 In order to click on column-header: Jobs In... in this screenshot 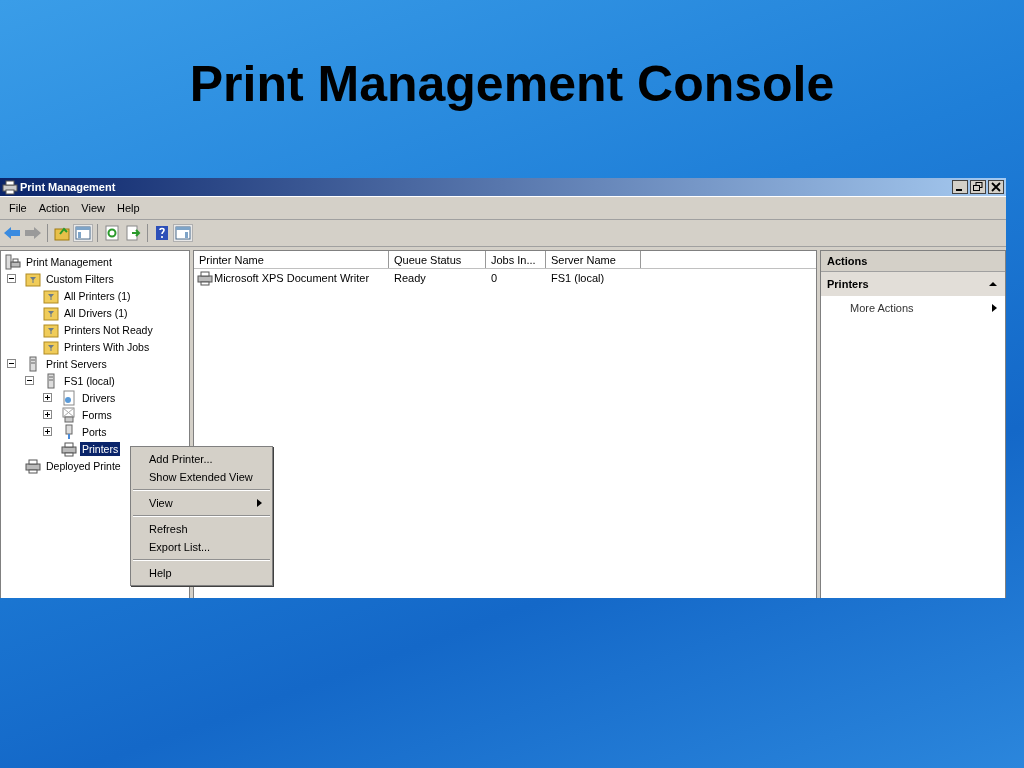, I will do `click(516, 259)`.